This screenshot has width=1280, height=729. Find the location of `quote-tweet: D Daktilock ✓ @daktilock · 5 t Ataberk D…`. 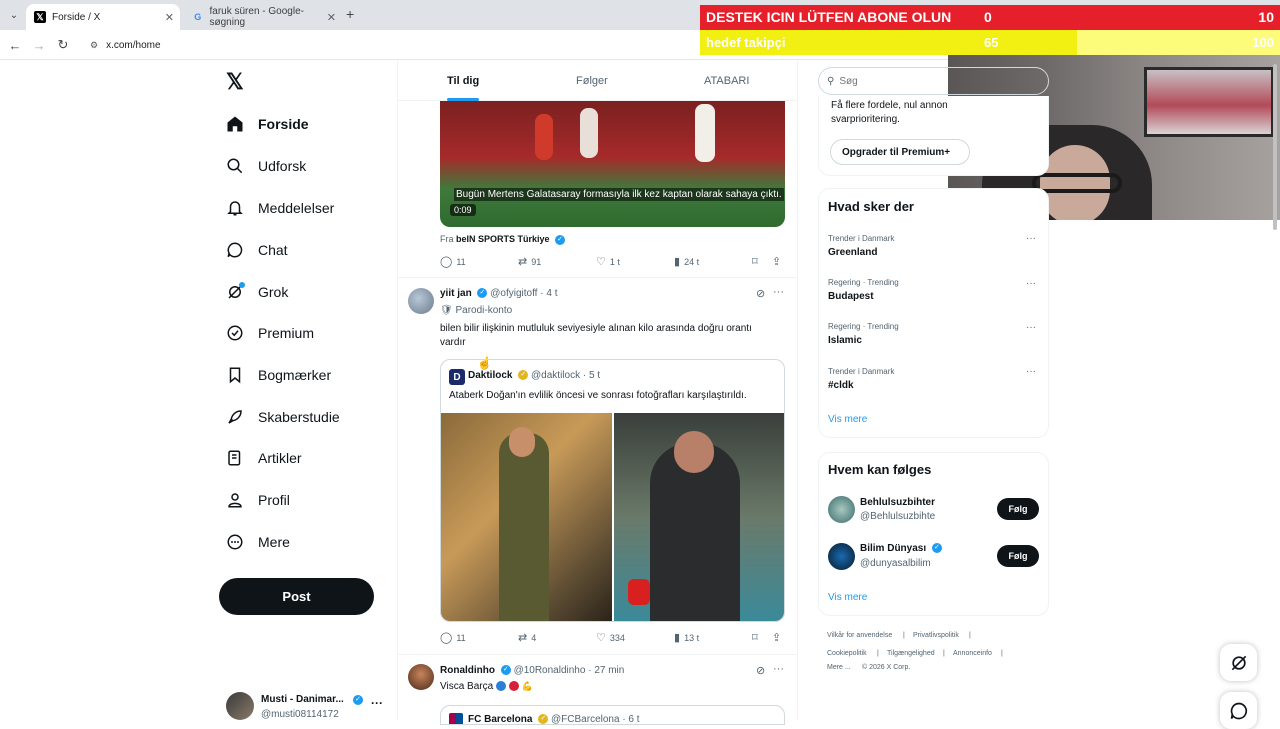

quote-tweet: D Daktilock ✓ @daktilock · 5 t Ataberk D… is located at coordinates (612, 490).